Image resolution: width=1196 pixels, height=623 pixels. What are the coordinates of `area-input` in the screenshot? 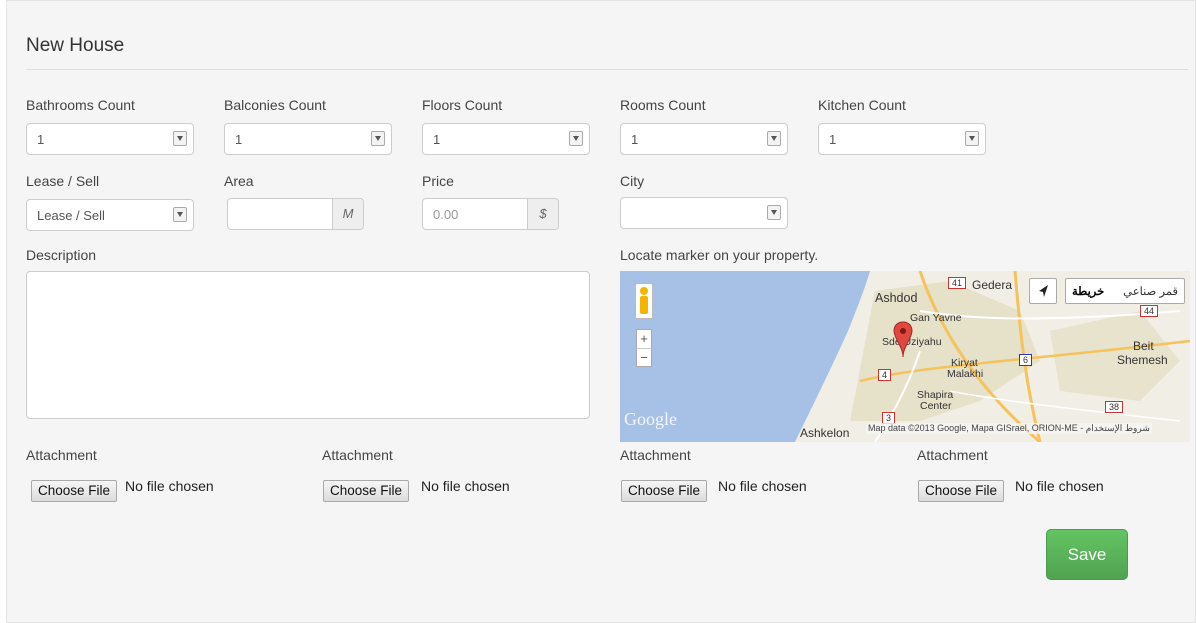 It's located at (280, 214).